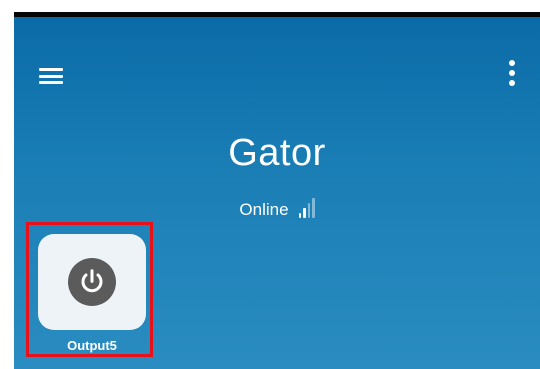 The image size is (540, 369). Describe the element at coordinates (92, 345) in the screenshot. I see `tile-label: Output5` at that location.